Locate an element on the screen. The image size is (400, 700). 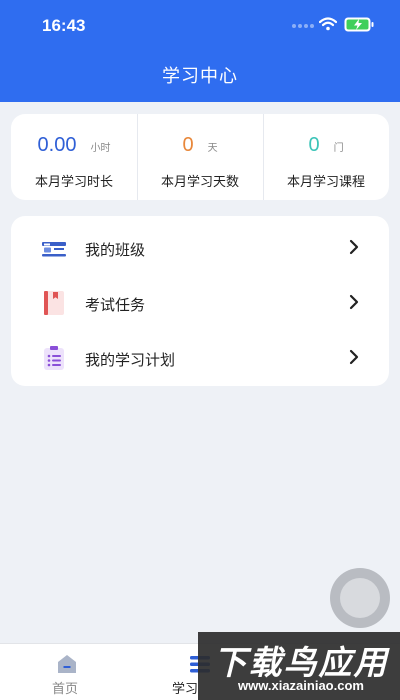
stat-unit: 小时 is located at coordinates (100, 148).